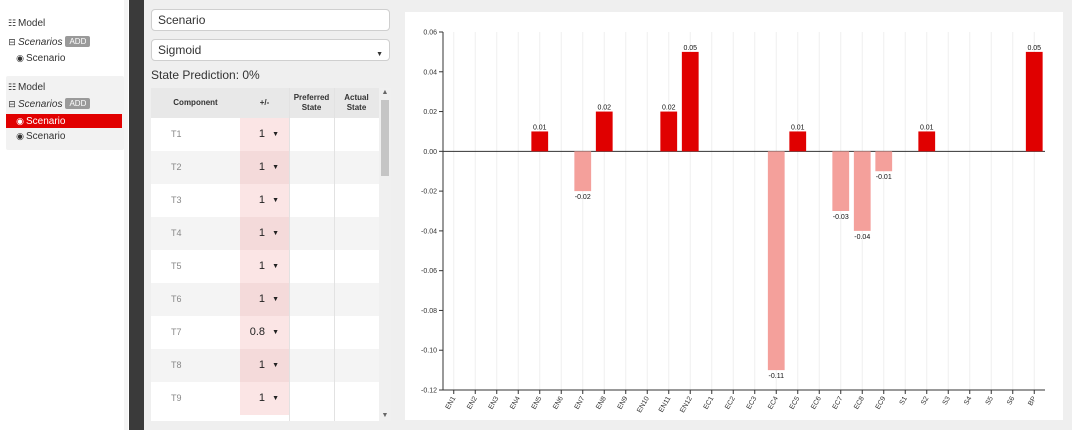  Describe the element at coordinates (709, 402) in the screenshot. I see `x-tick-label: EC1` at that location.